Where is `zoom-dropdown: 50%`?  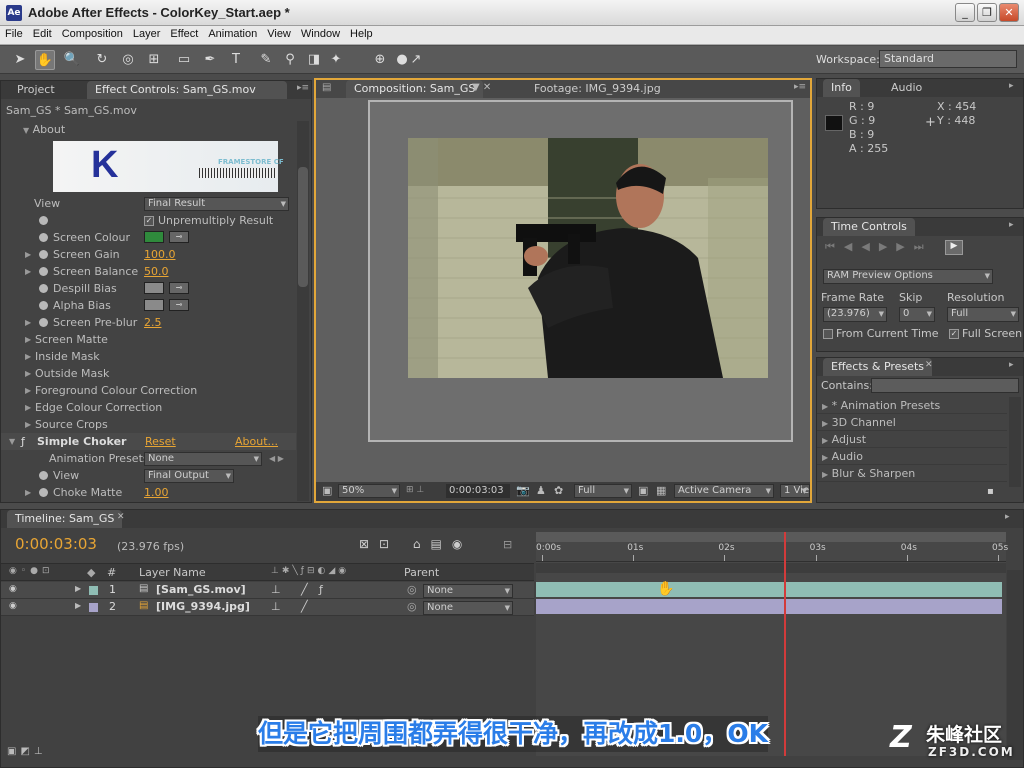 zoom-dropdown: 50% is located at coordinates (369, 491).